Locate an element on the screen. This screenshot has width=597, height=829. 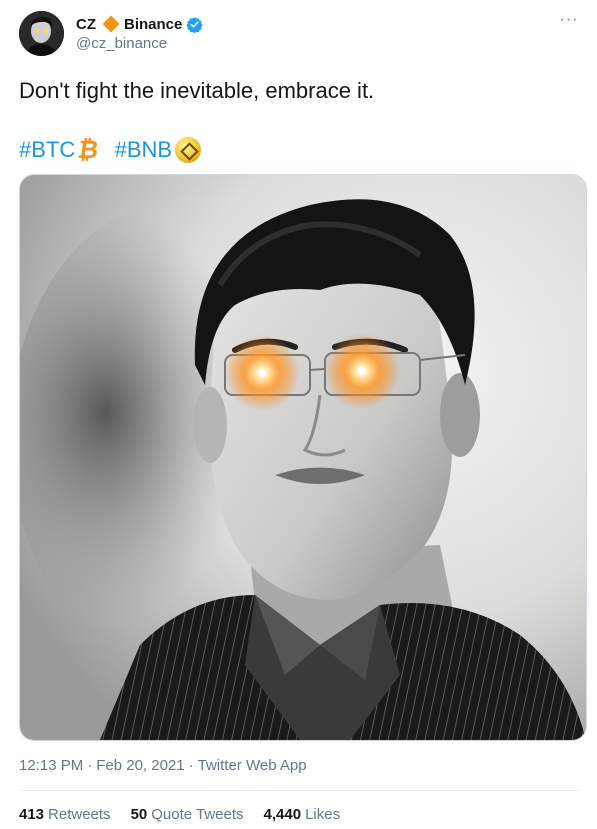
tweet-source-app: Twitter Web App is located at coordinates (252, 765).